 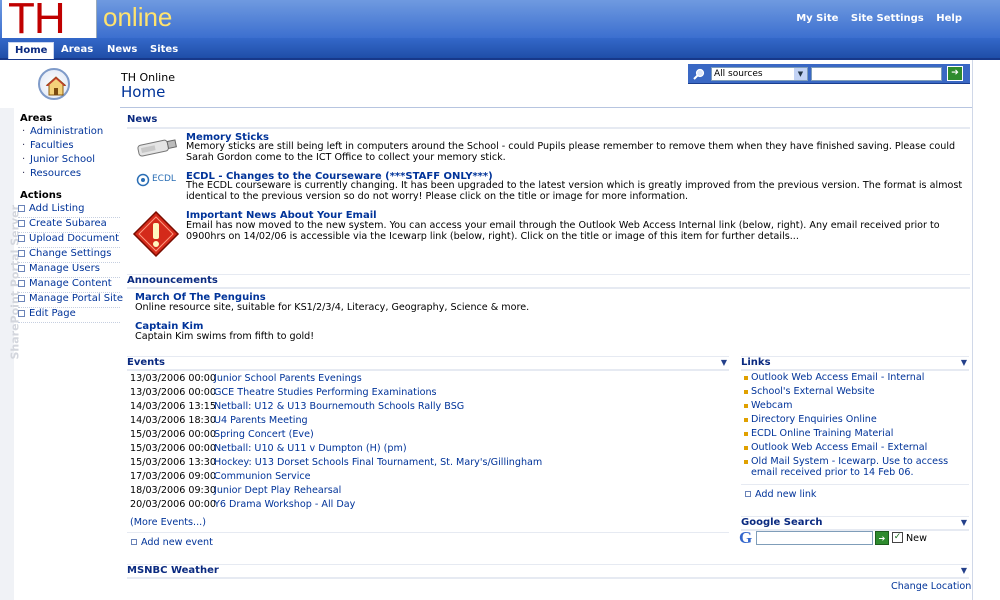 What do you see at coordinates (955, 73) in the screenshot?
I see `search-go-button: ➔` at bounding box center [955, 73].